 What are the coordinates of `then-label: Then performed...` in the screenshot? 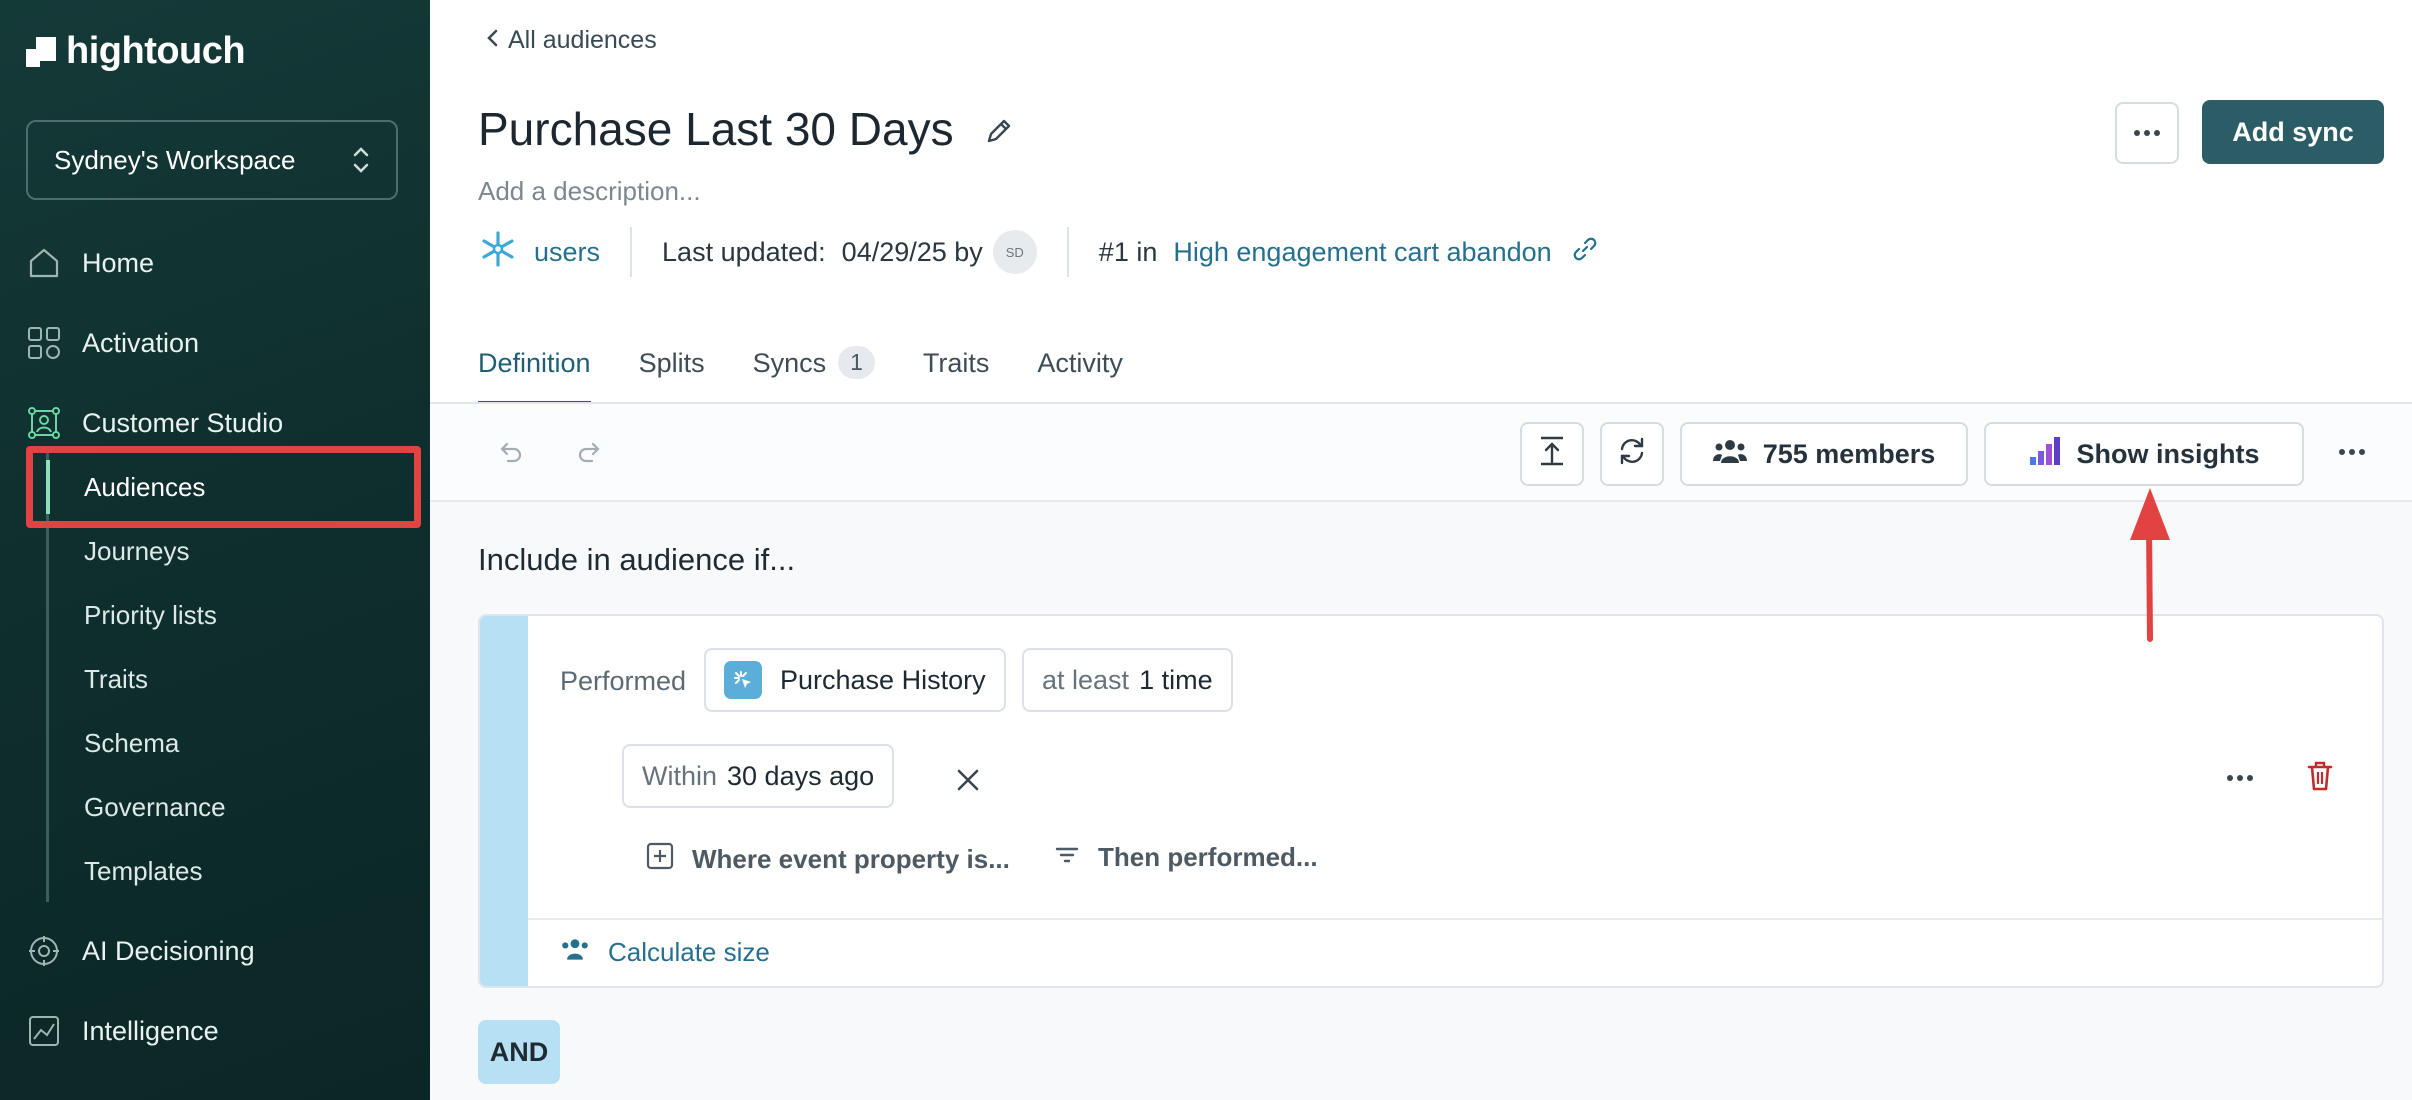 It's located at (1208, 857).